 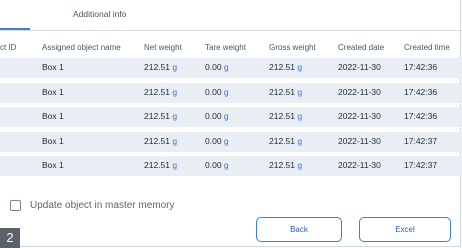 I want to click on header-tare-weight: Tare weight, so click(x=225, y=47).